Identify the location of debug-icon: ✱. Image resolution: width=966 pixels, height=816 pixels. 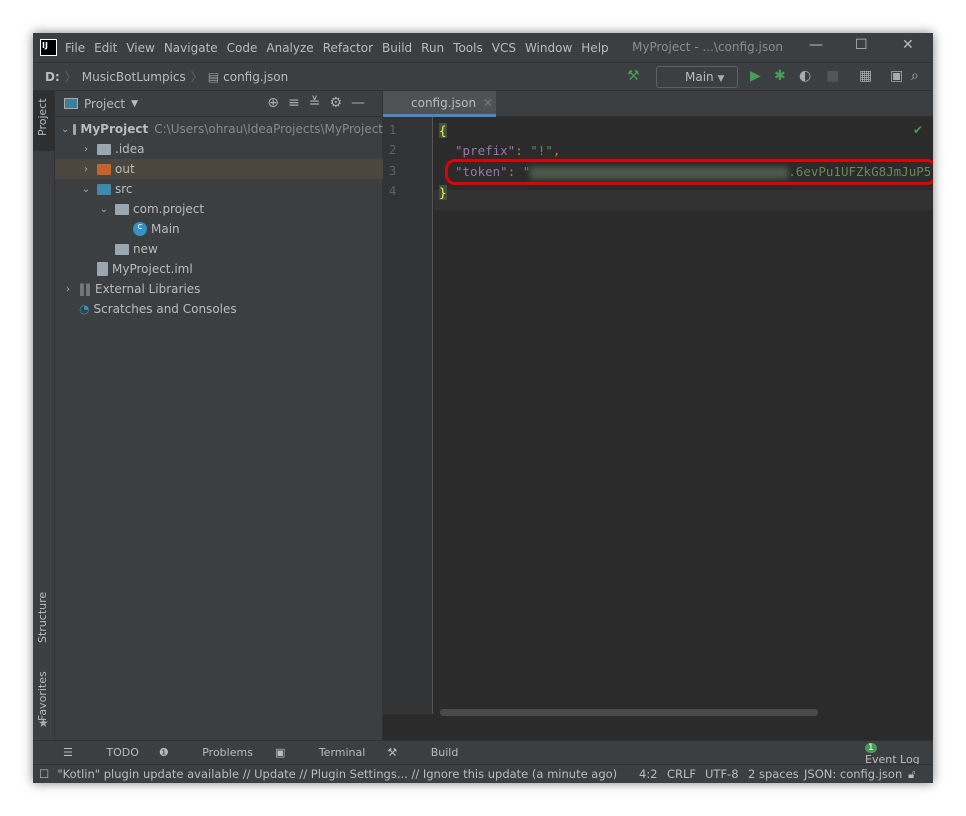
(780, 76).